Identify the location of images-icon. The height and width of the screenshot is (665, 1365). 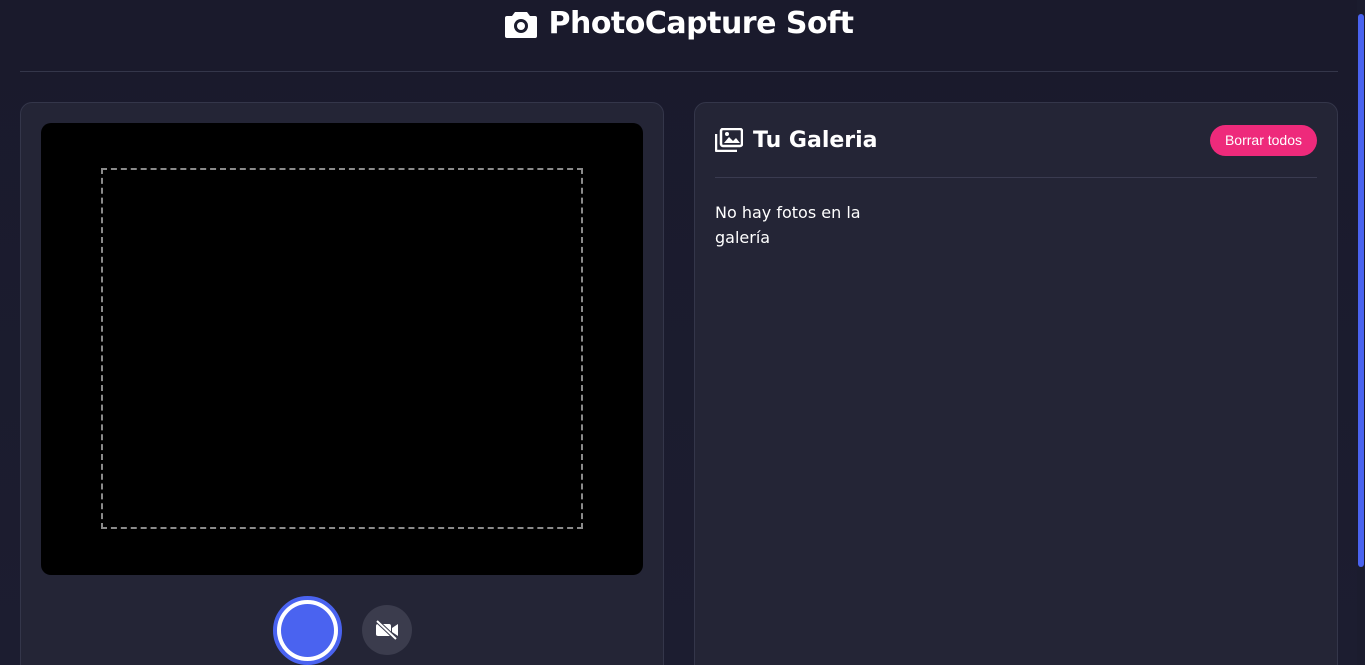
(729, 140).